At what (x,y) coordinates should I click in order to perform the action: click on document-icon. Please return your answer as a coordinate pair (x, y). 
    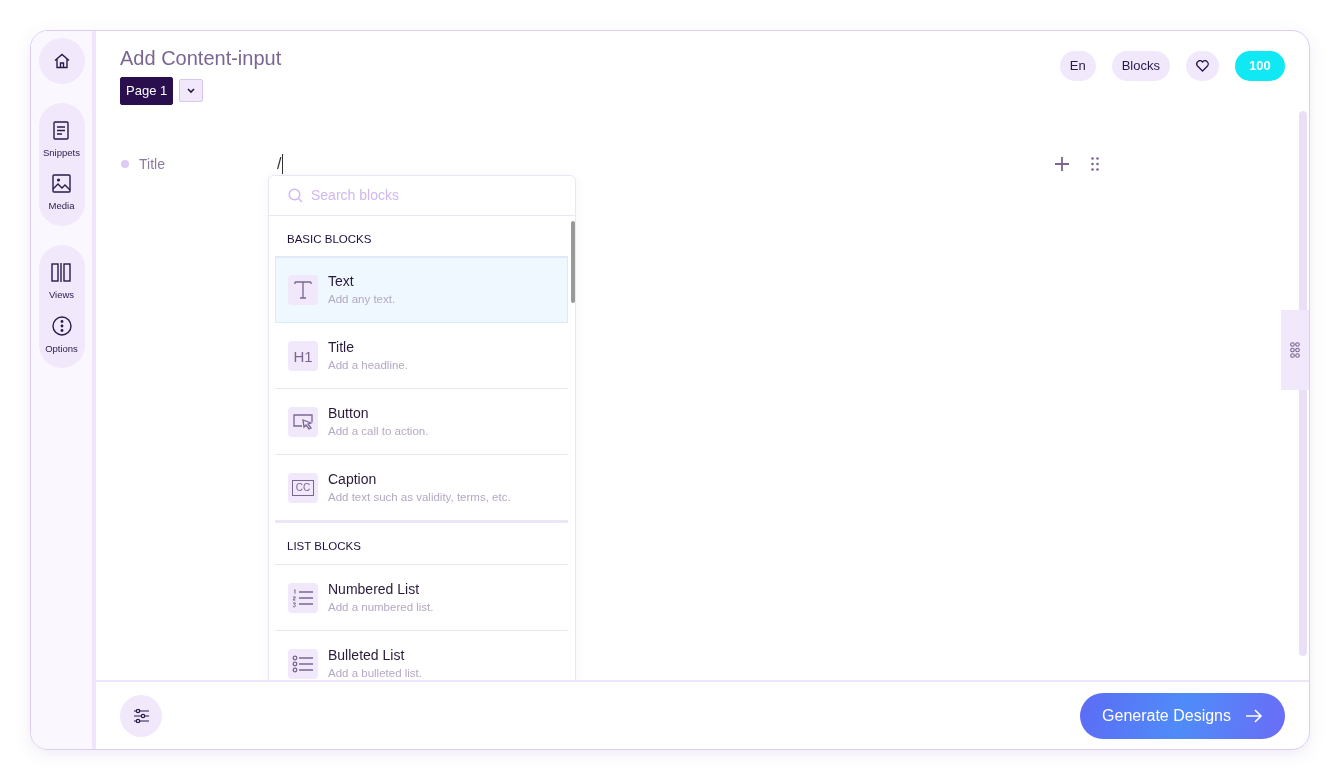
    Looking at the image, I should click on (61, 130).